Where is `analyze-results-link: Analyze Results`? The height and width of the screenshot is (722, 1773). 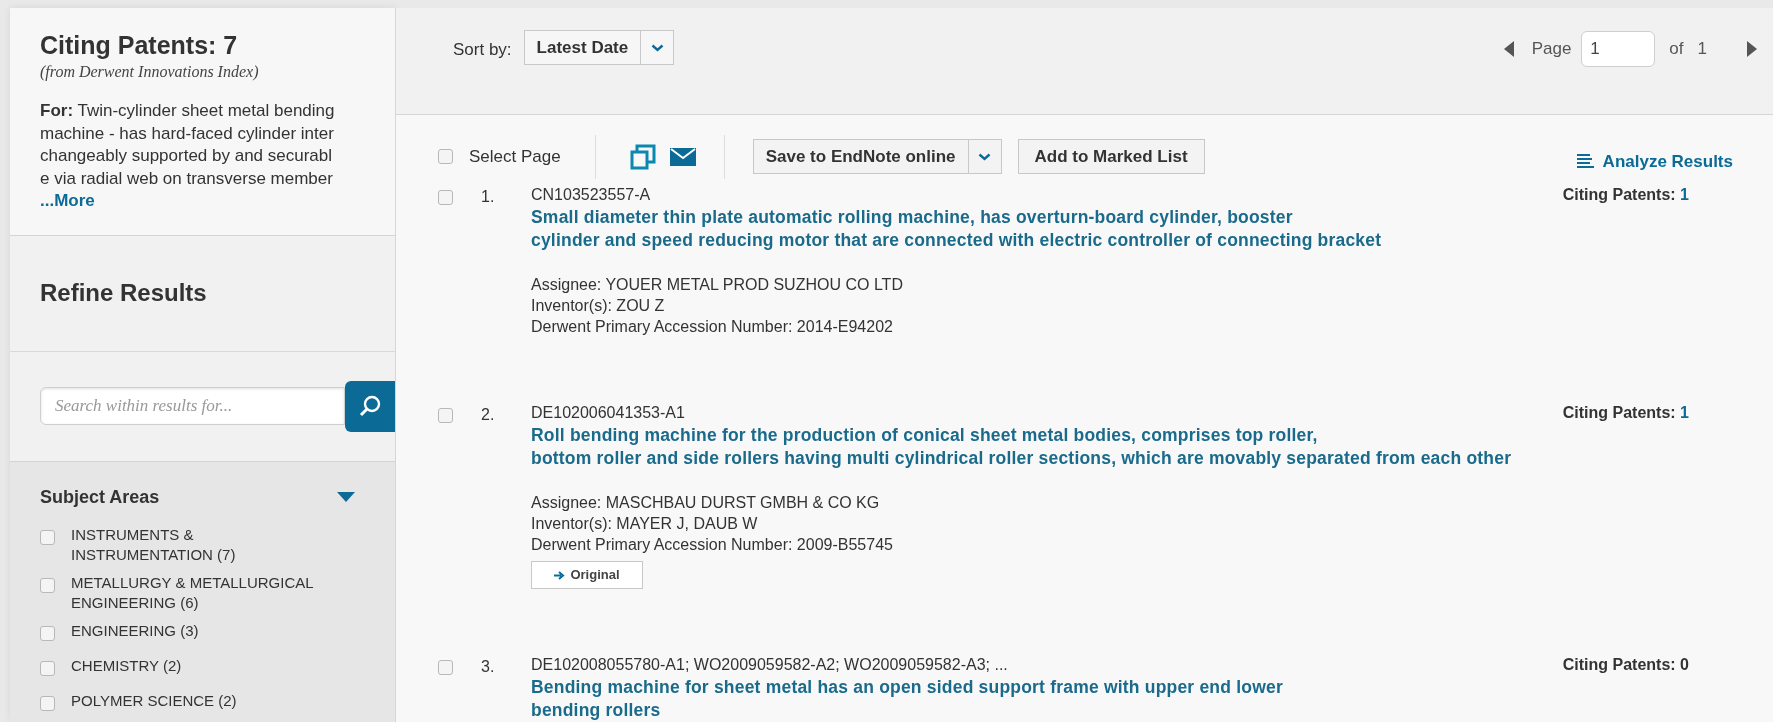
analyze-results-link: Analyze Results is located at coordinates (1654, 162).